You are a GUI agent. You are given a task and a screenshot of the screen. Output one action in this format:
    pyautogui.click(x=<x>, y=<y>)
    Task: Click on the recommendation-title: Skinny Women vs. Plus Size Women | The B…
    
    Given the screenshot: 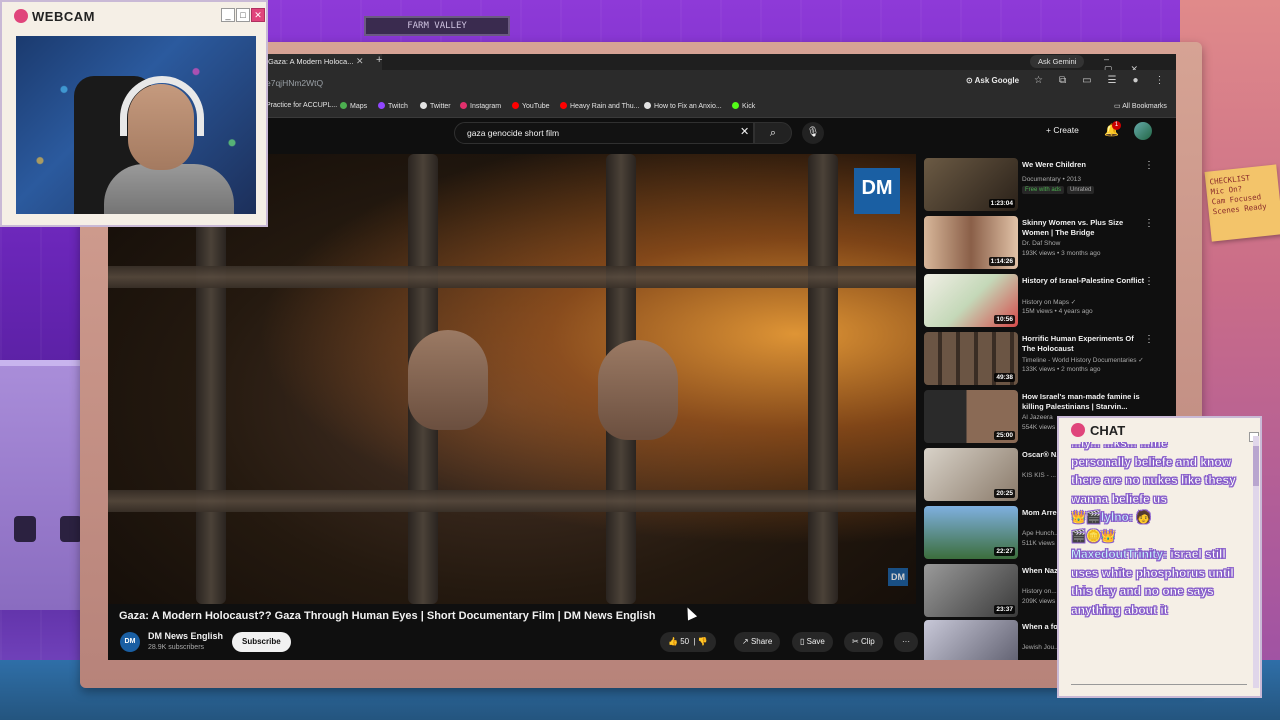 What is the action you would take?
    pyautogui.click(x=1085, y=228)
    